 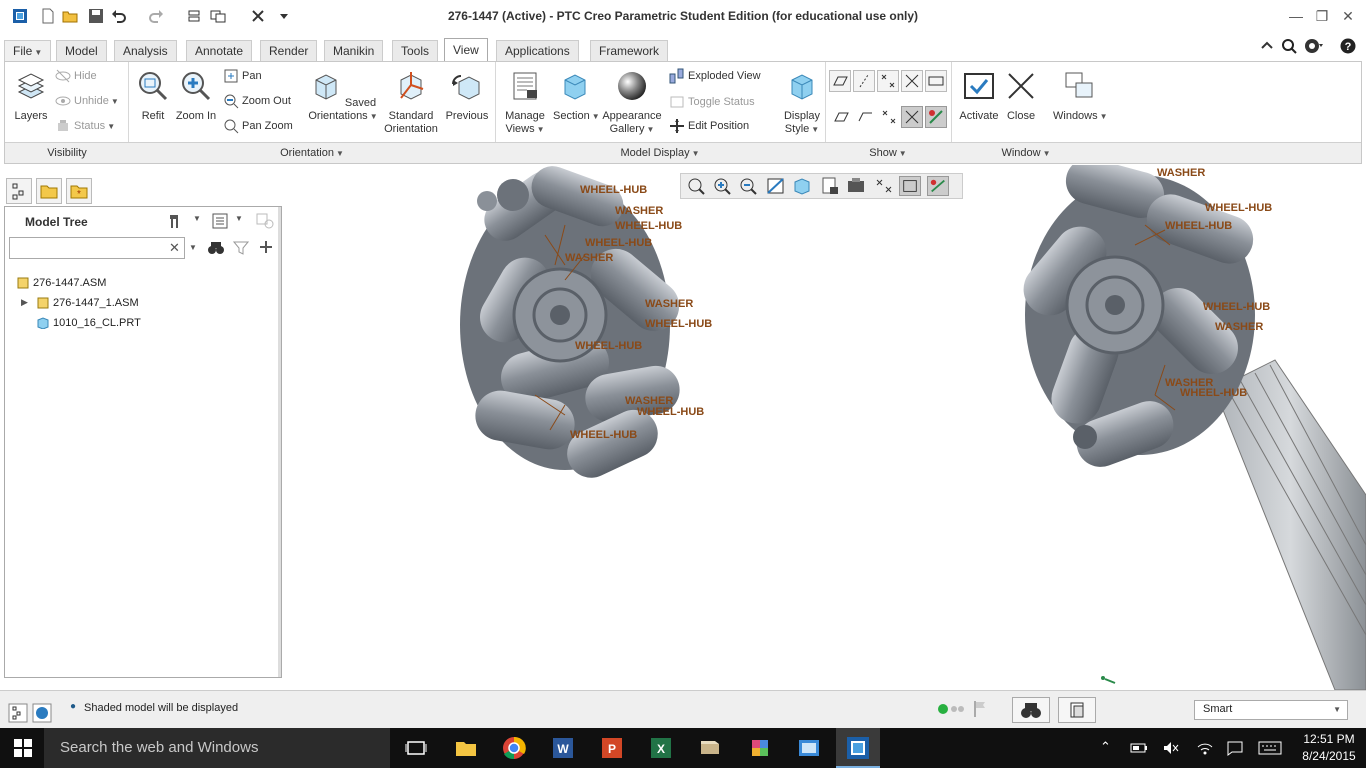 I want to click on refit-icon, so click(x=696, y=186).